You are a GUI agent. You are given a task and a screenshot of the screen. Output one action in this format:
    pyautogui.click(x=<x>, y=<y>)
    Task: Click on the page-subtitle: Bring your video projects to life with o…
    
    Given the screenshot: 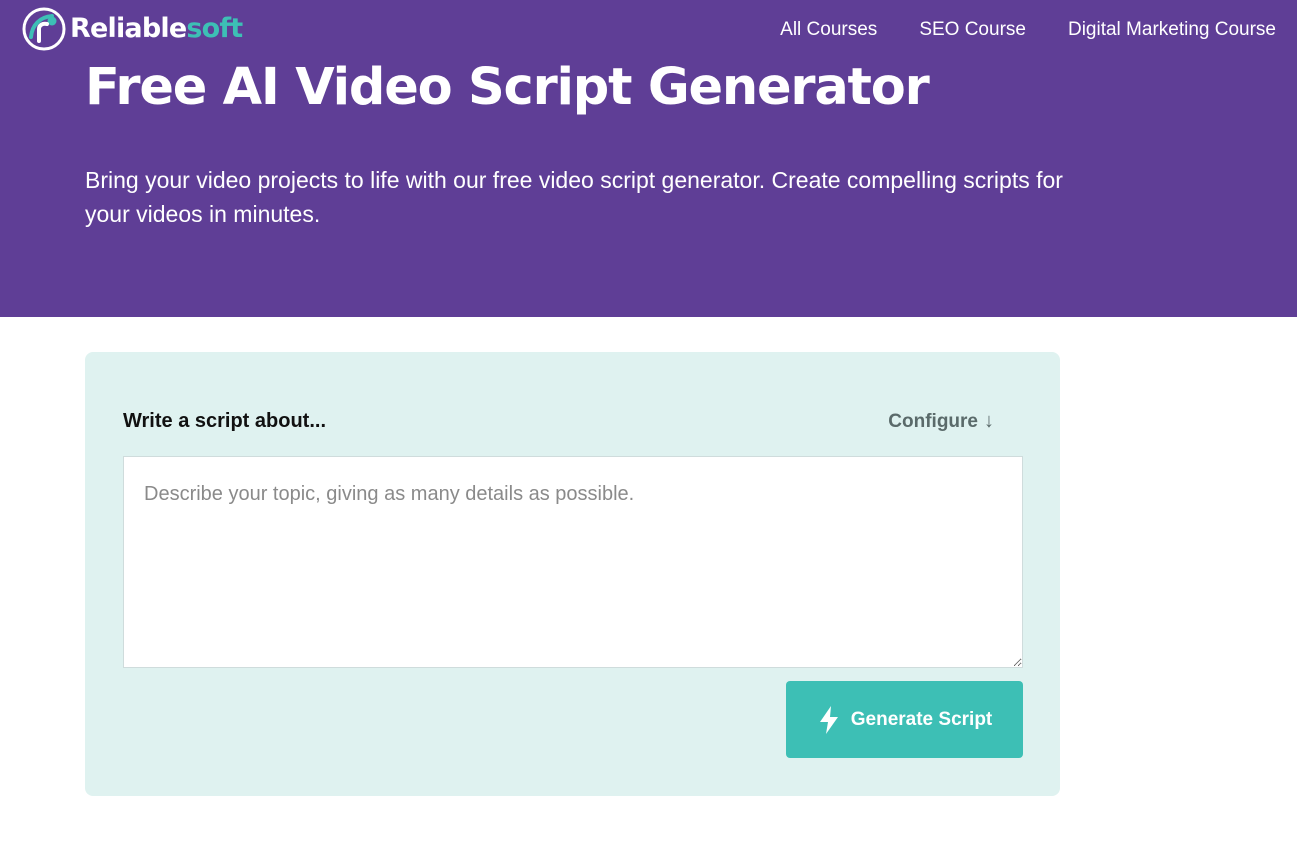 What is the action you would take?
    pyautogui.click(x=574, y=197)
    